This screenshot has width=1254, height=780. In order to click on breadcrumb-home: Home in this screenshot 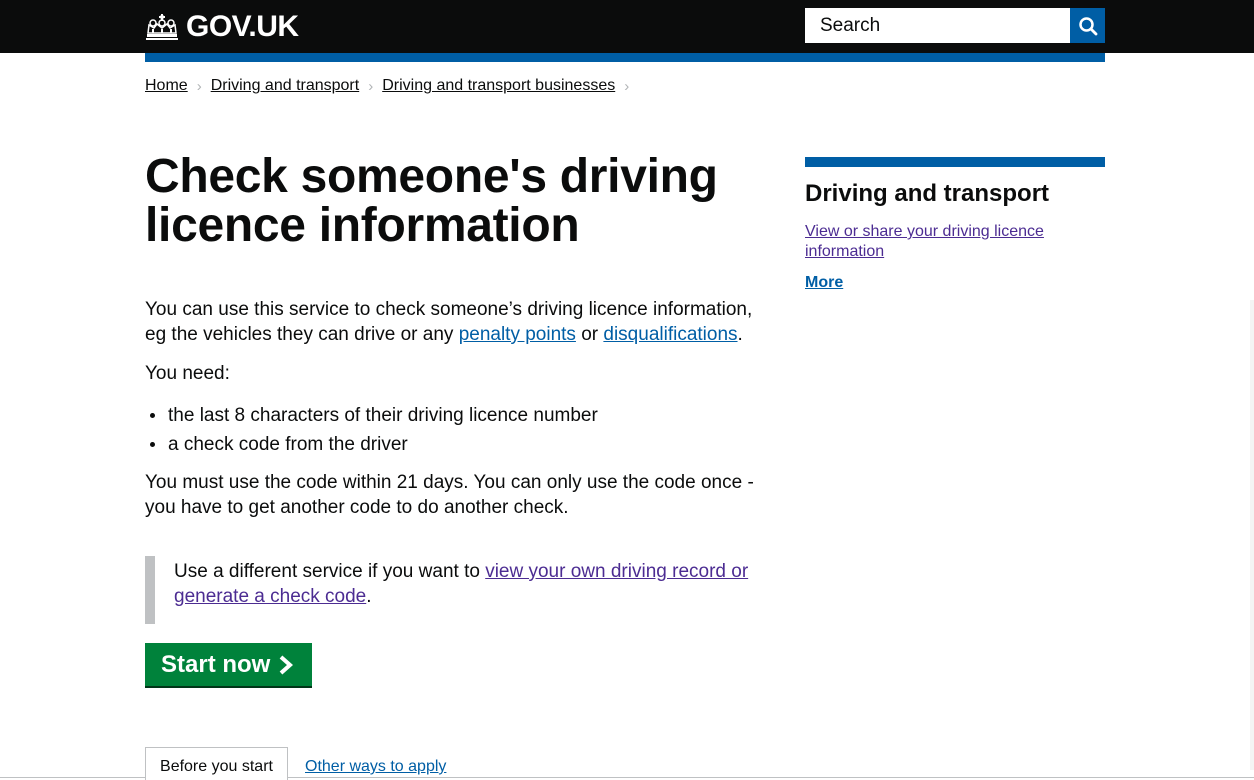, I will do `click(166, 86)`.